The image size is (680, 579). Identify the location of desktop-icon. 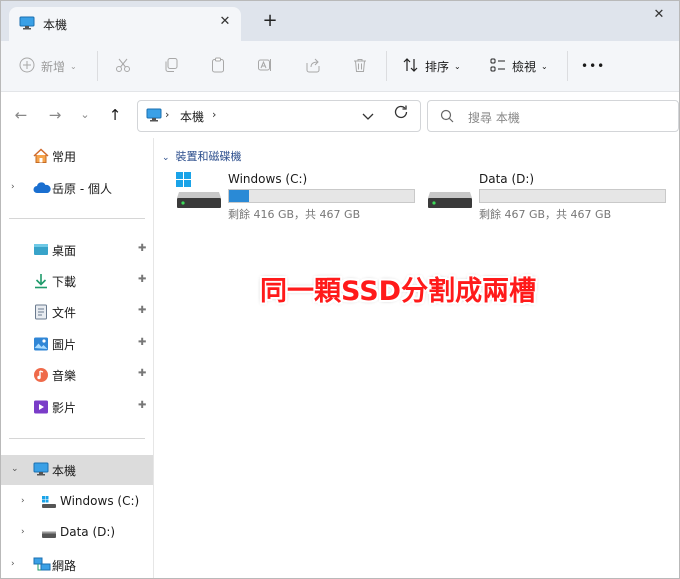
(41, 250).